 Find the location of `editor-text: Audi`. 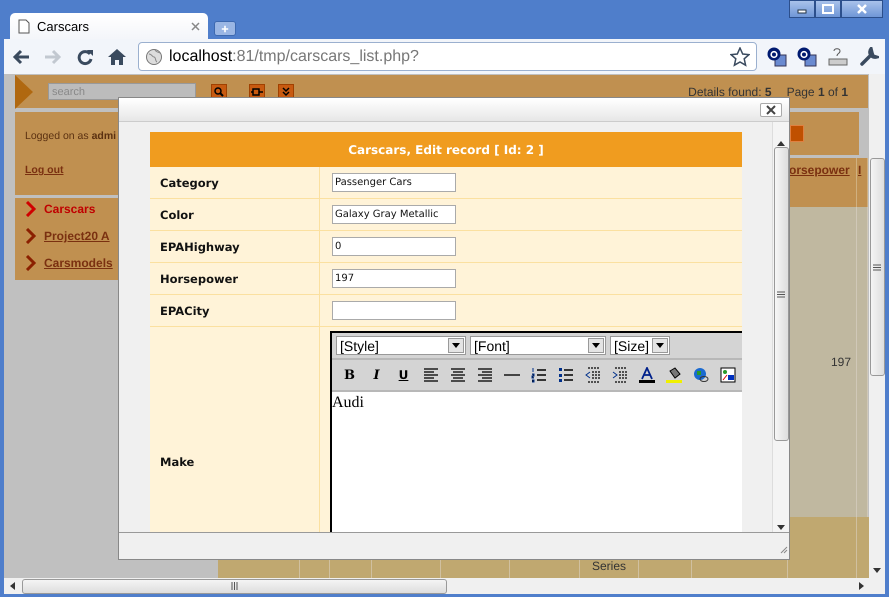

editor-text: Audi is located at coordinates (348, 402).